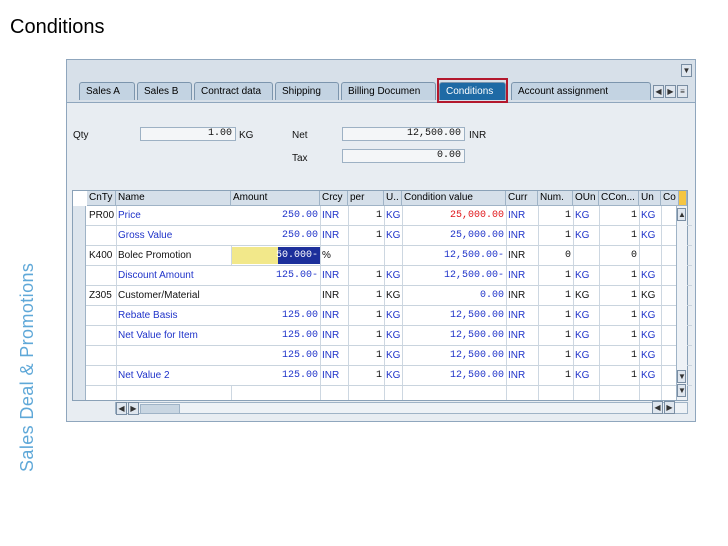  Describe the element at coordinates (173, 275) in the screenshot. I see `cell-name: Discount Amount` at that location.